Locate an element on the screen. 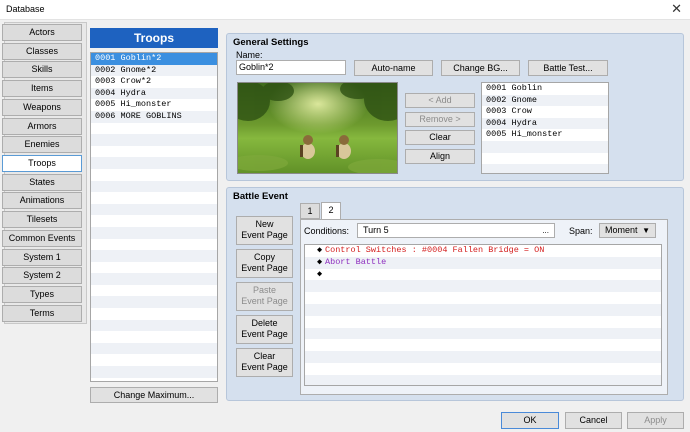 Image resolution: width=690 pixels, height=432 pixels. clear-event-page-button: Clear Event Page is located at coordinates (264, 362).